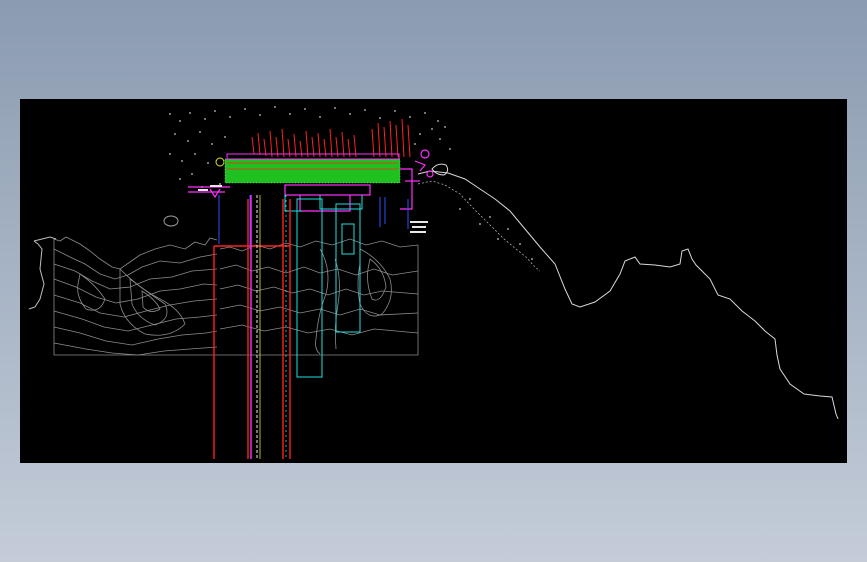  I want to click on left-terrain-top, so click(45, 239).